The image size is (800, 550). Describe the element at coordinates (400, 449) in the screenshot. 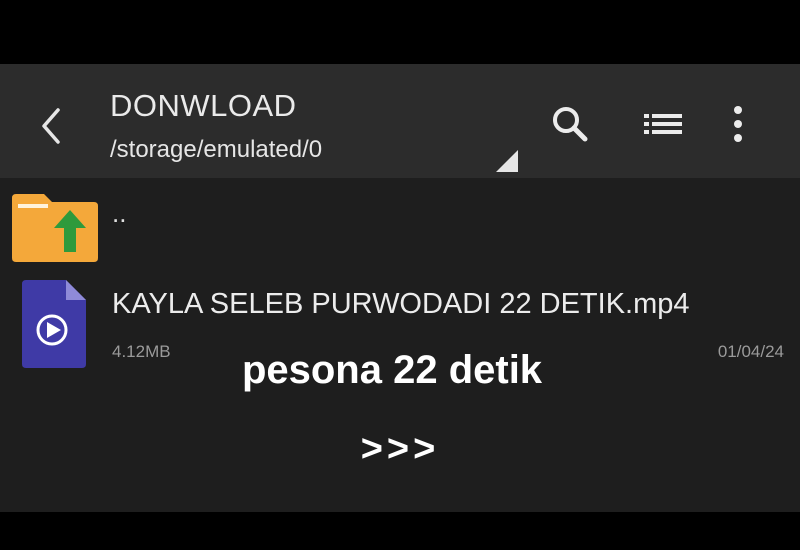

I see `overlay-arrows: >>>` at that location.